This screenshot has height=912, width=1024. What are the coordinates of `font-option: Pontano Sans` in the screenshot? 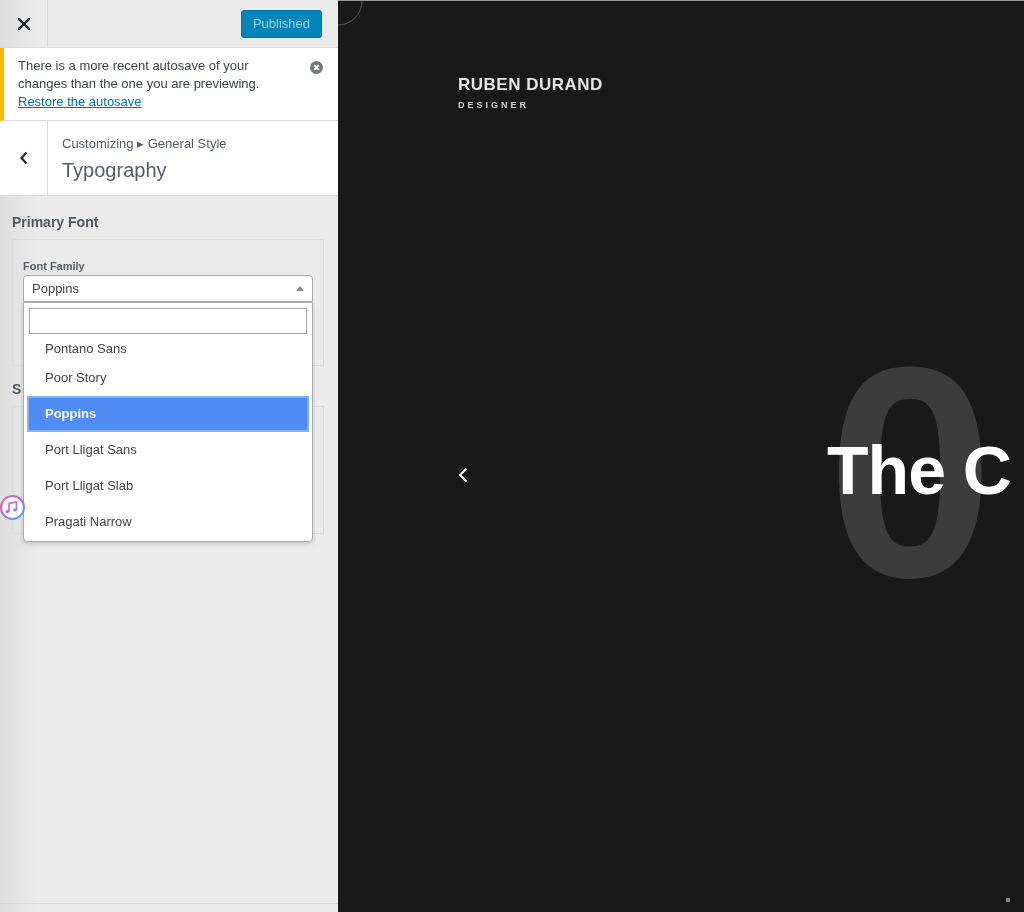 It's located at (168, 347).